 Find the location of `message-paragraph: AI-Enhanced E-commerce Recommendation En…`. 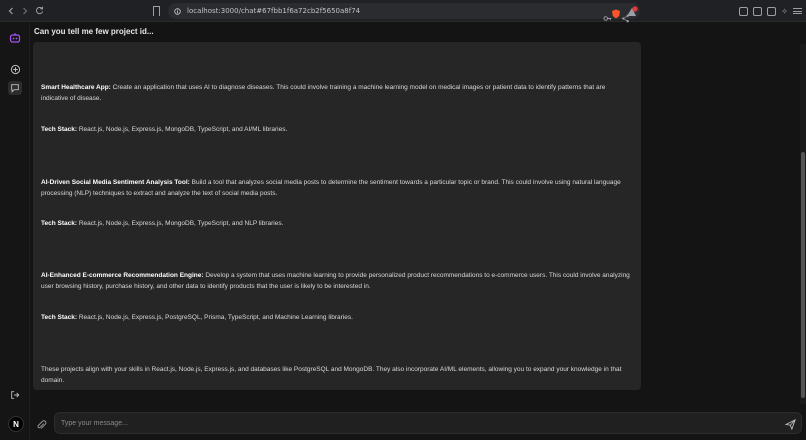

message-paragraph: AI-Enhanced E-commerce Recommendation En… is located at coordinates (337, 281).